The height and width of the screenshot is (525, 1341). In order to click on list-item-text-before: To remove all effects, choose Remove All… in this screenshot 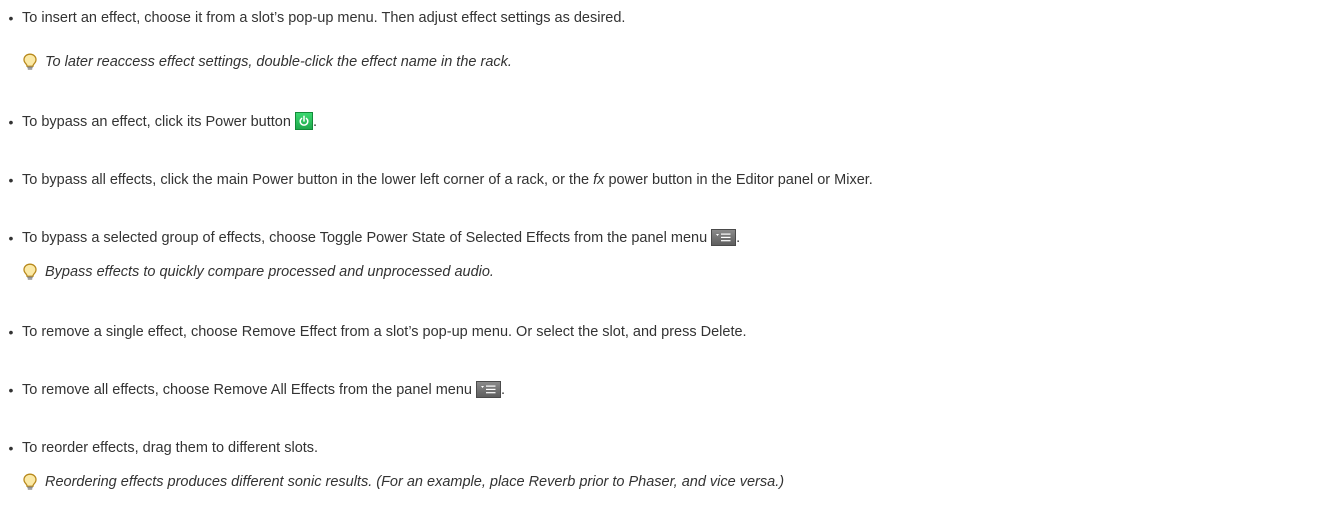, I will do `click(247, 390)`.